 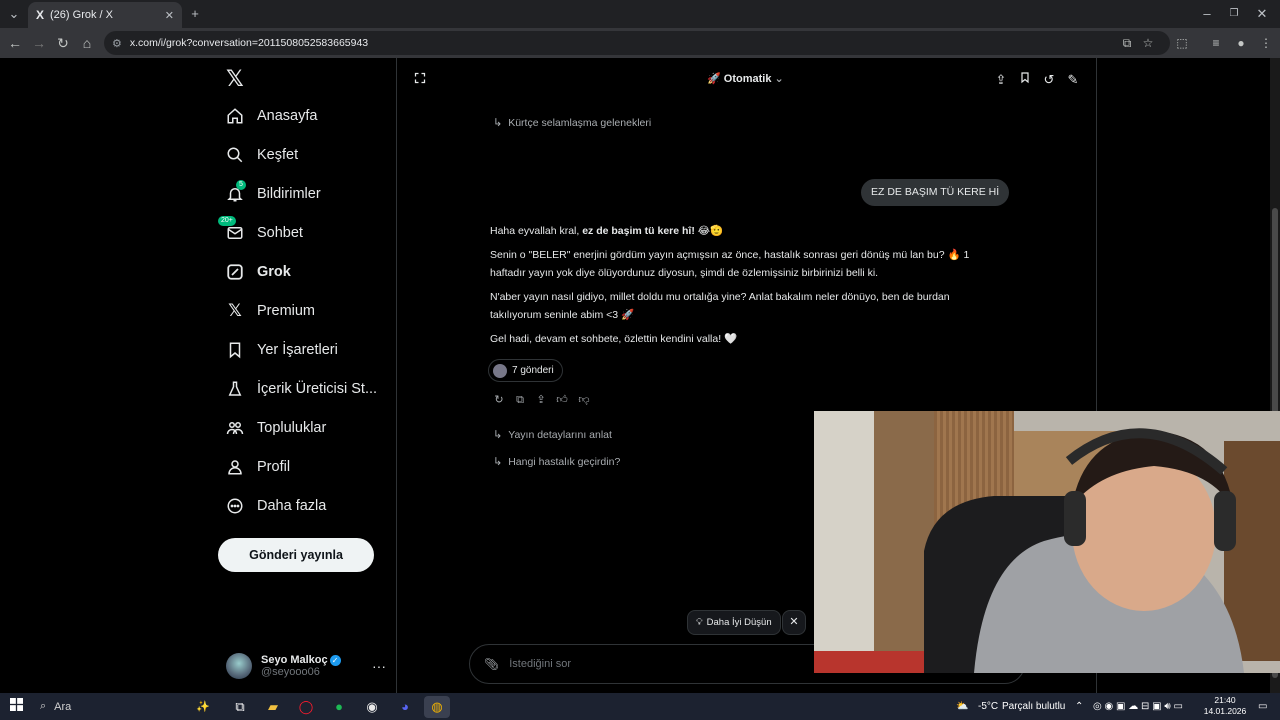 I want to click on copy-icon: ⧉, so click(x=520, y=400).